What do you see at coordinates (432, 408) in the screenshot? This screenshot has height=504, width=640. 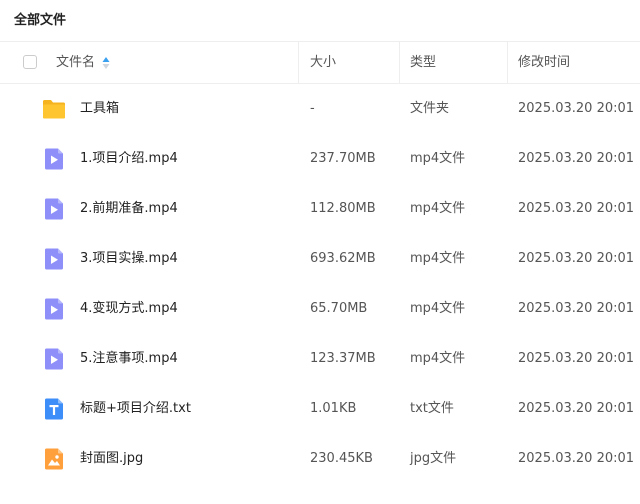 I see `file-type: txt文件` at bounding box center [432, 408].